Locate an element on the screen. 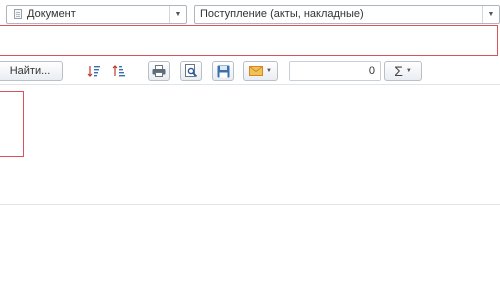 This screenshot has height=300, width=500. kind-combo-value: Поступление (акты, накладные) is located at coordinates (282, 14).